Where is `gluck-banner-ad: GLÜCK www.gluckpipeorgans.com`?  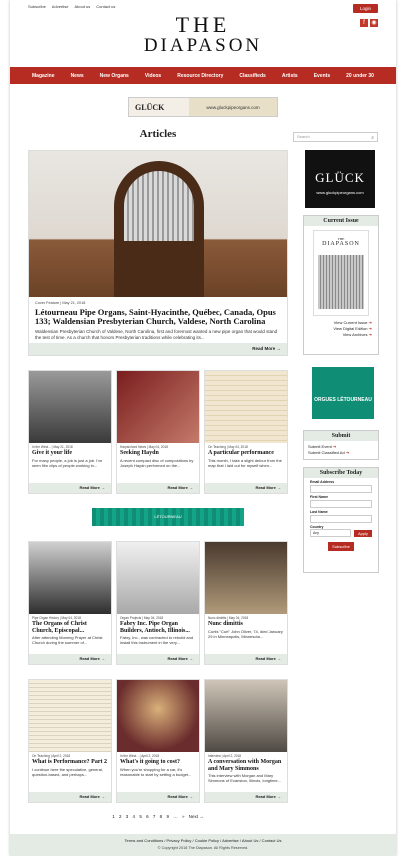
gluck-banner-ad: GLÜCK www.gluckpipeorgans.com is located at coordinates (203, 107).